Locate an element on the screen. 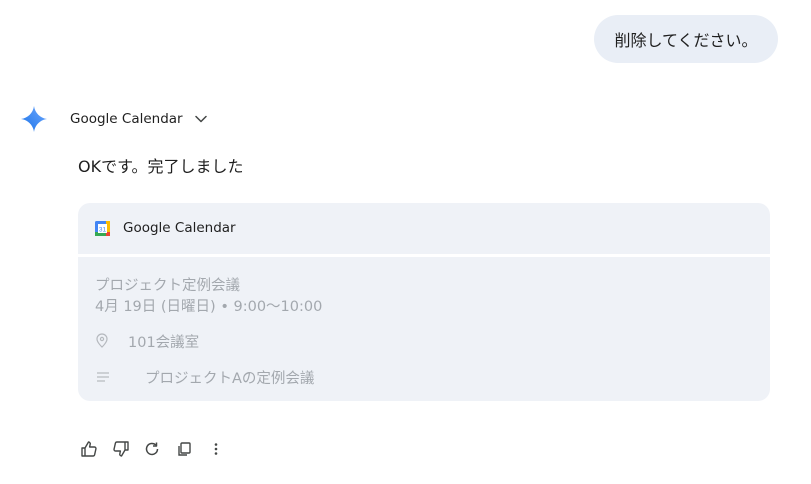 The width and height of the screenshot is (811, 484). copy-icon is located at coordinates (184, 449).